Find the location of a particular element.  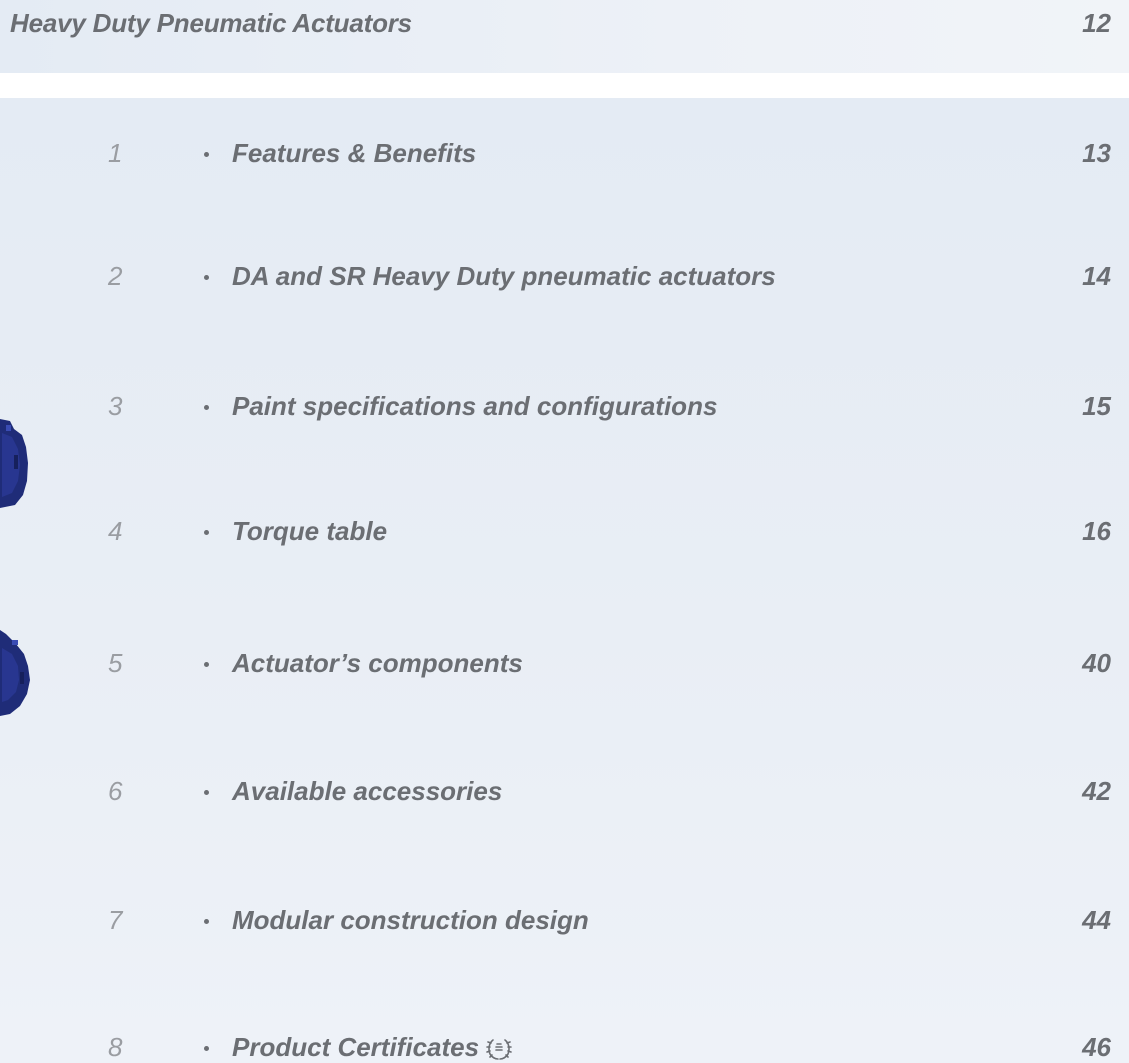

toc-page-number: 40 is located at coordinates (1096, 663).